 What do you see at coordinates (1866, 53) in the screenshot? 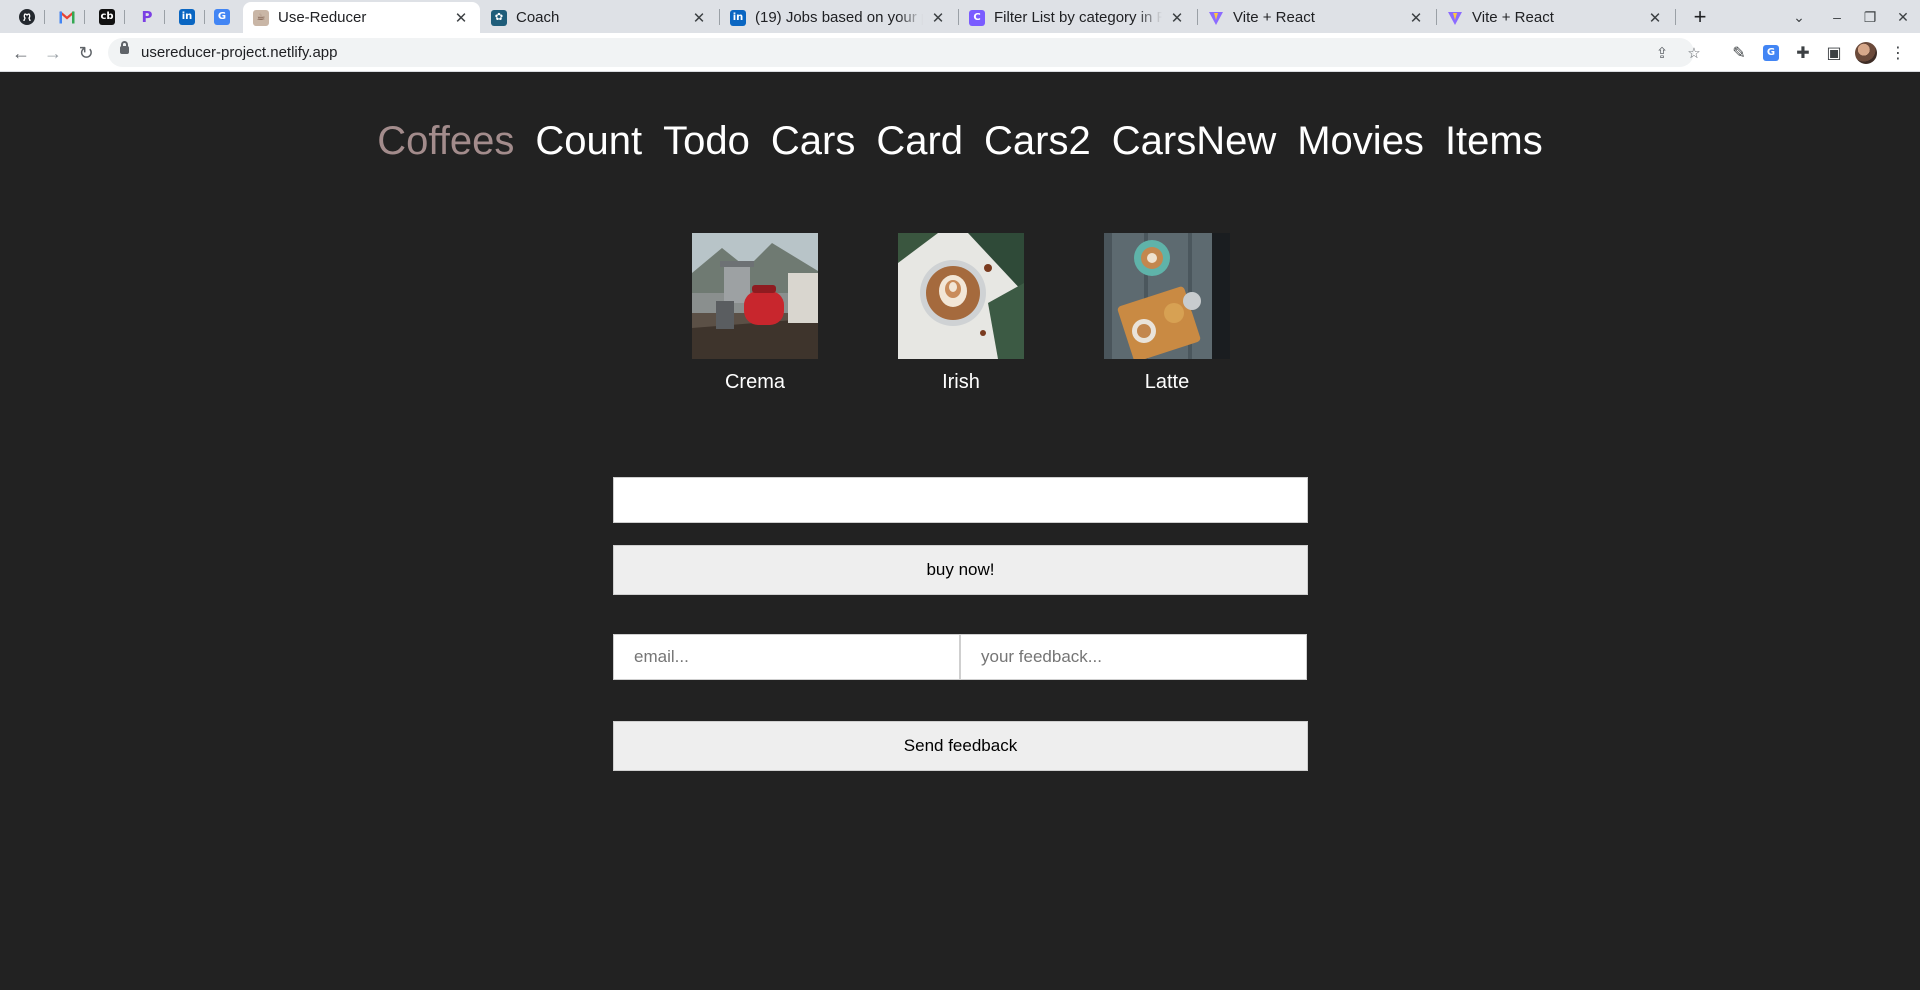
I see `profile-avatar` at bounding box center [1866, 53].